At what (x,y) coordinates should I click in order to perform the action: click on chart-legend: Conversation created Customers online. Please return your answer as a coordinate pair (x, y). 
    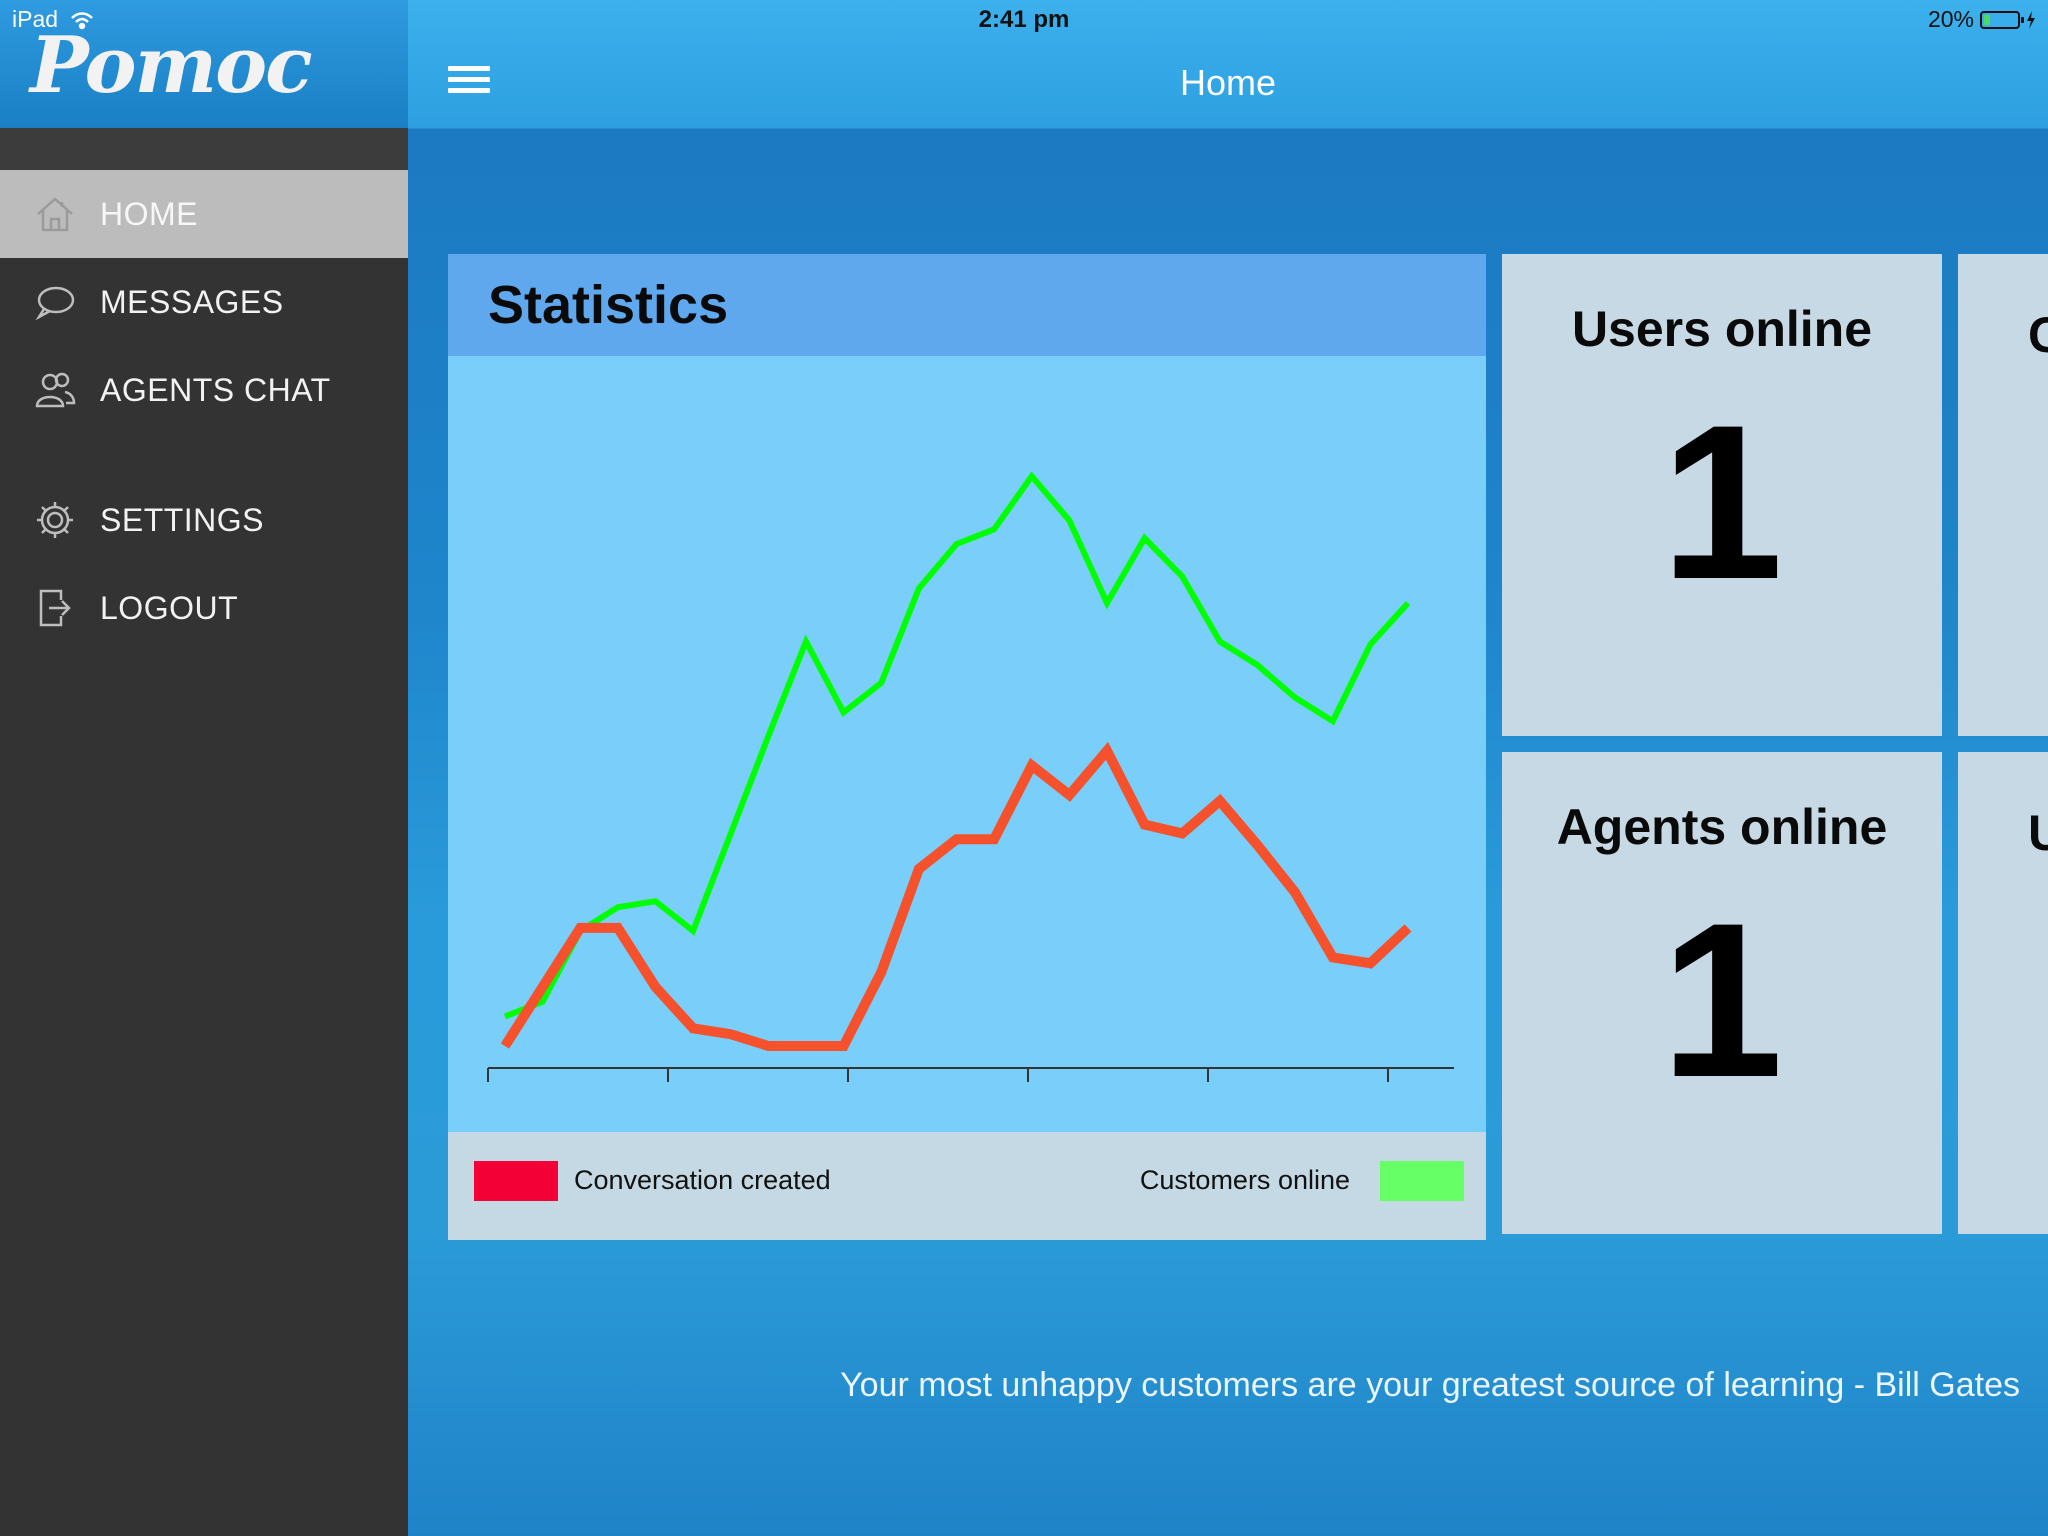
    Looking at the image, I should click on (967, 1186).